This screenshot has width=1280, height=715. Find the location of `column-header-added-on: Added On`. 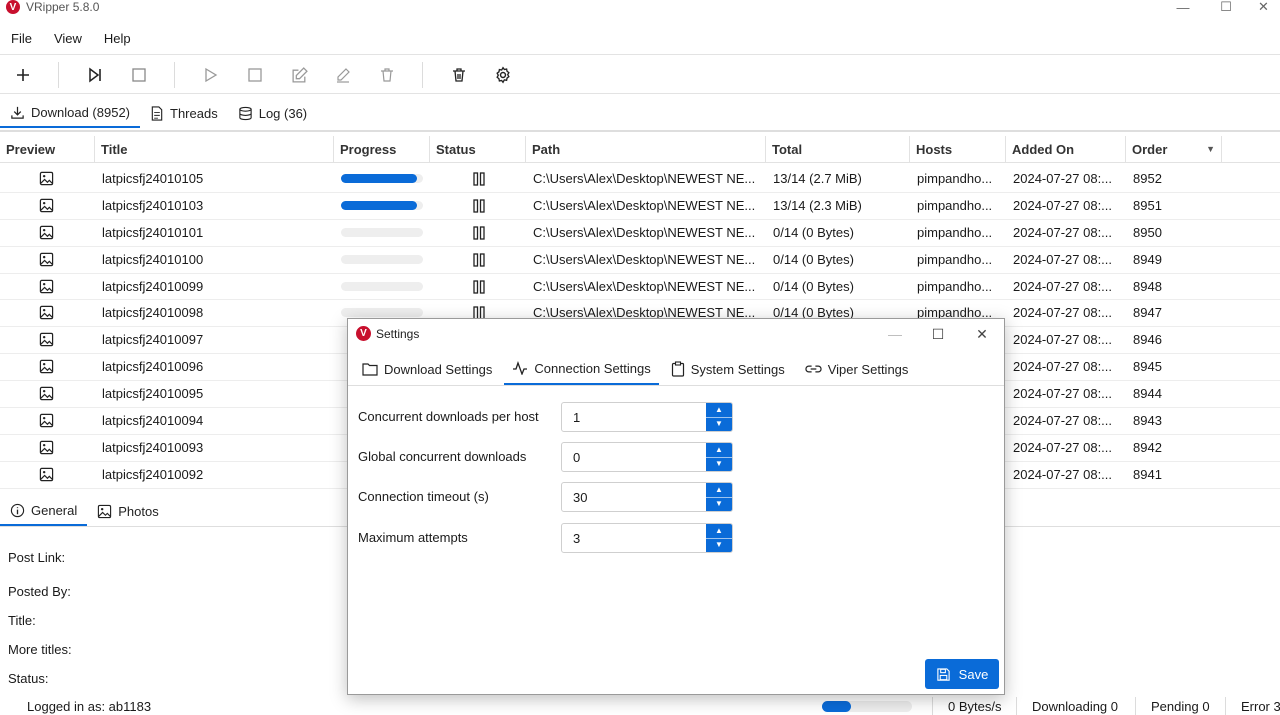

column-header-added-on: Added On is located at coordinates (1066, 149).